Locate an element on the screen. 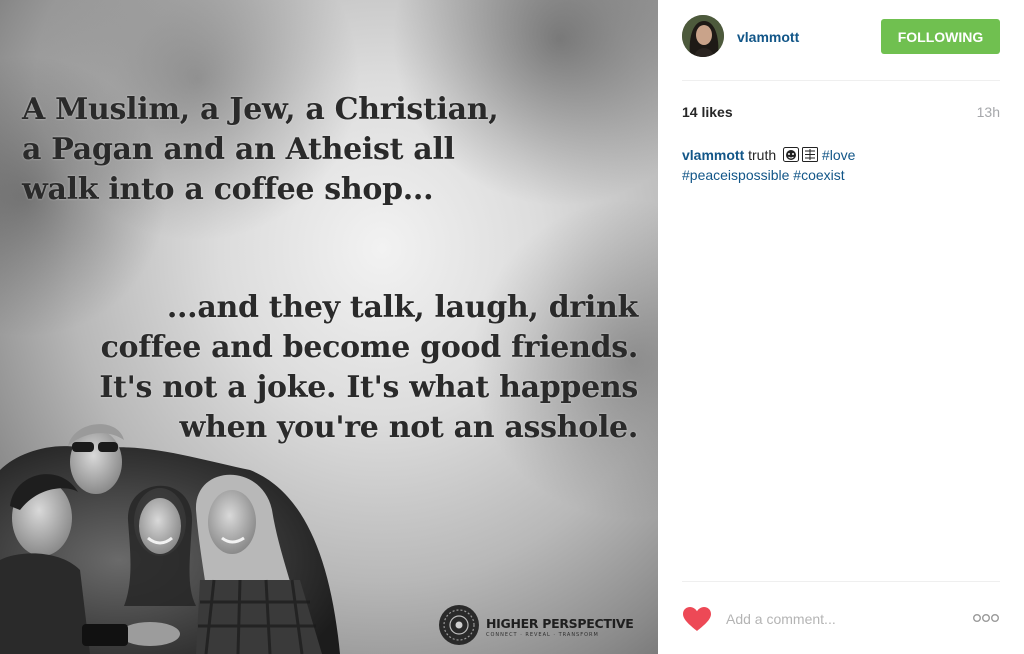  comment-bar is located at coordinates (841, 619).